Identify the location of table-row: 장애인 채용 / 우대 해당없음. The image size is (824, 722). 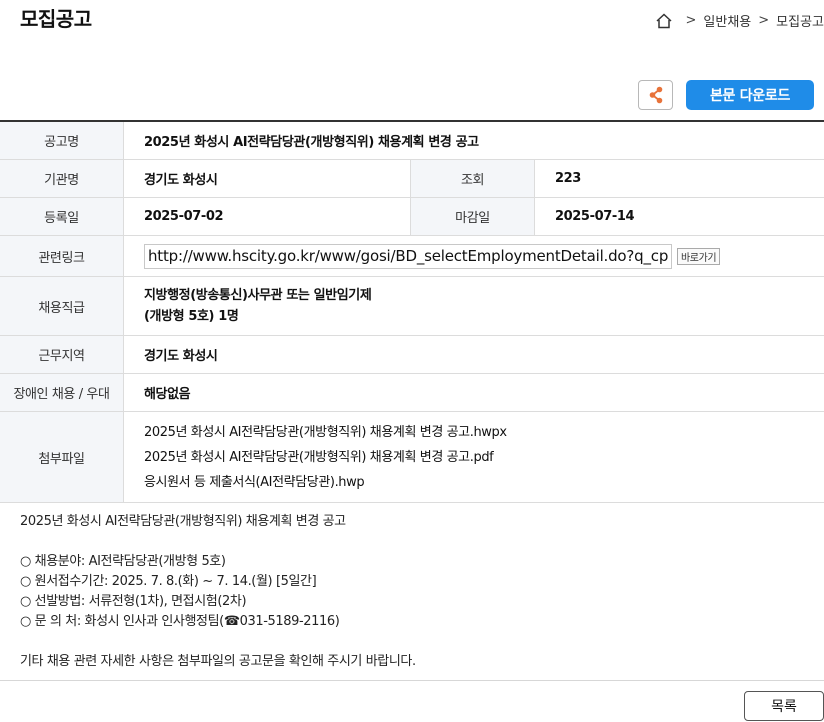
(412, 393).